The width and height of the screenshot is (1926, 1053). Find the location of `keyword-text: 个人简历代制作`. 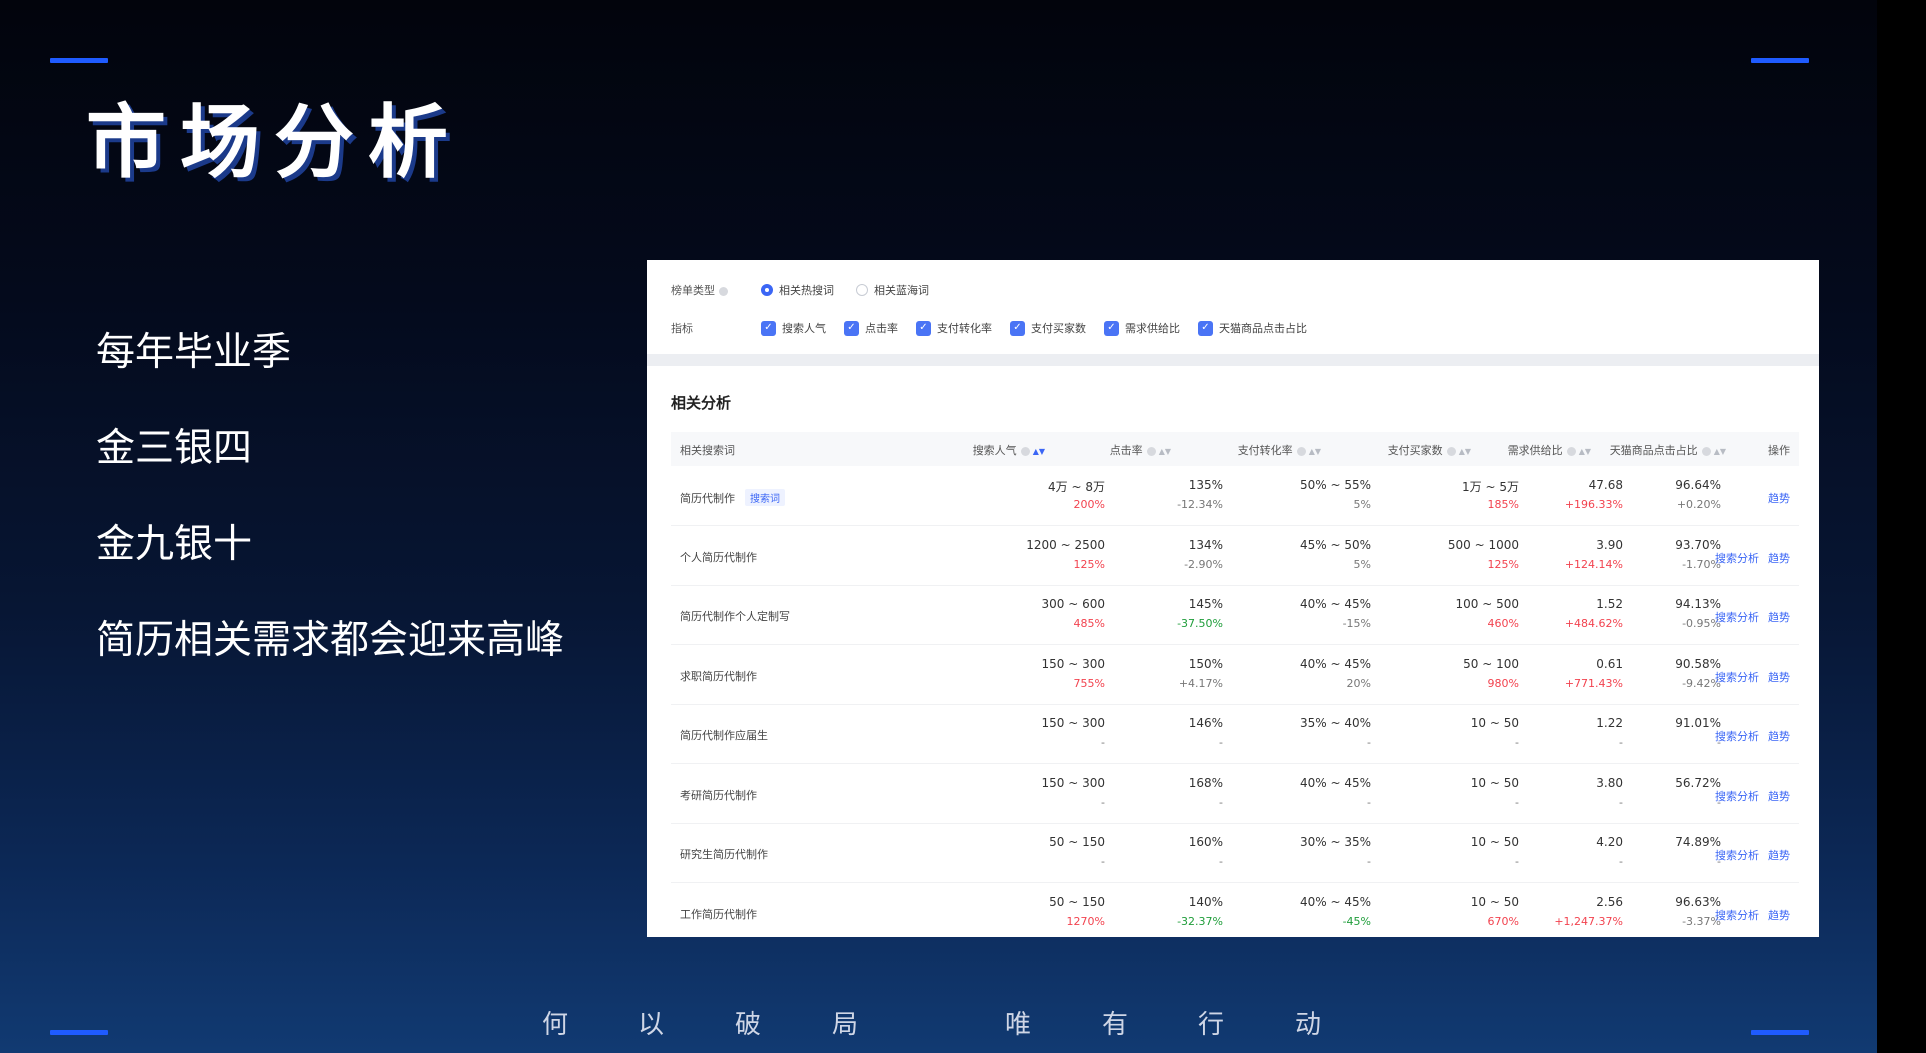

keyword-text: 个人简历代制作 is located at coordinates (718, 557).